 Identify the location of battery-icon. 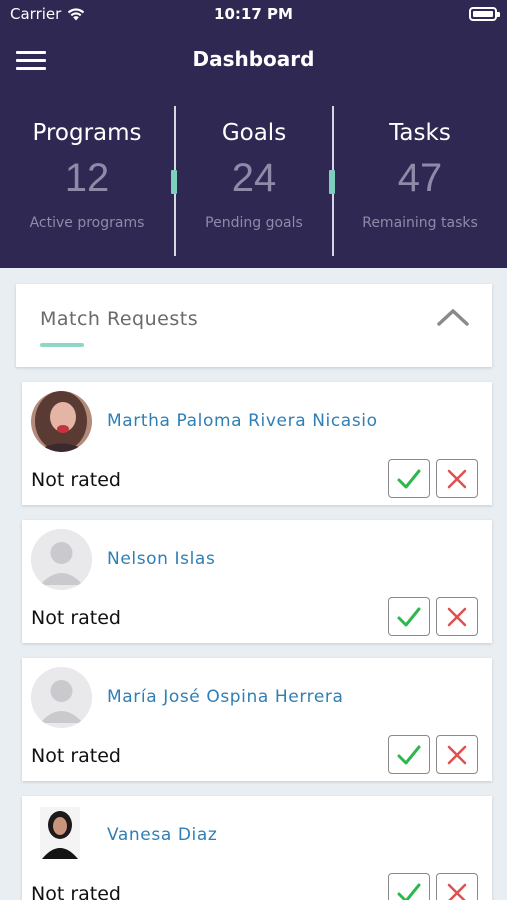
(484, 14).